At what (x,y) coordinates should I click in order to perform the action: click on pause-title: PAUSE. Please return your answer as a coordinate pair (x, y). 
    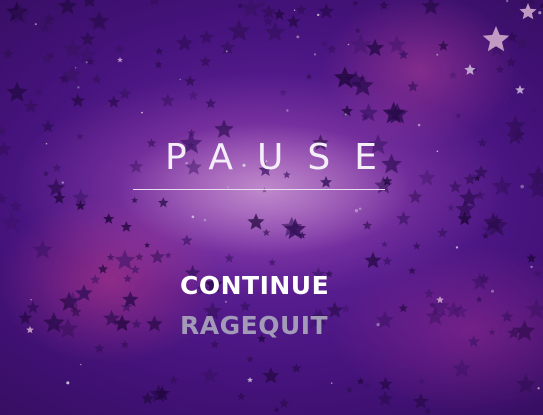
    Looking at the image, I should click on (283, 157).